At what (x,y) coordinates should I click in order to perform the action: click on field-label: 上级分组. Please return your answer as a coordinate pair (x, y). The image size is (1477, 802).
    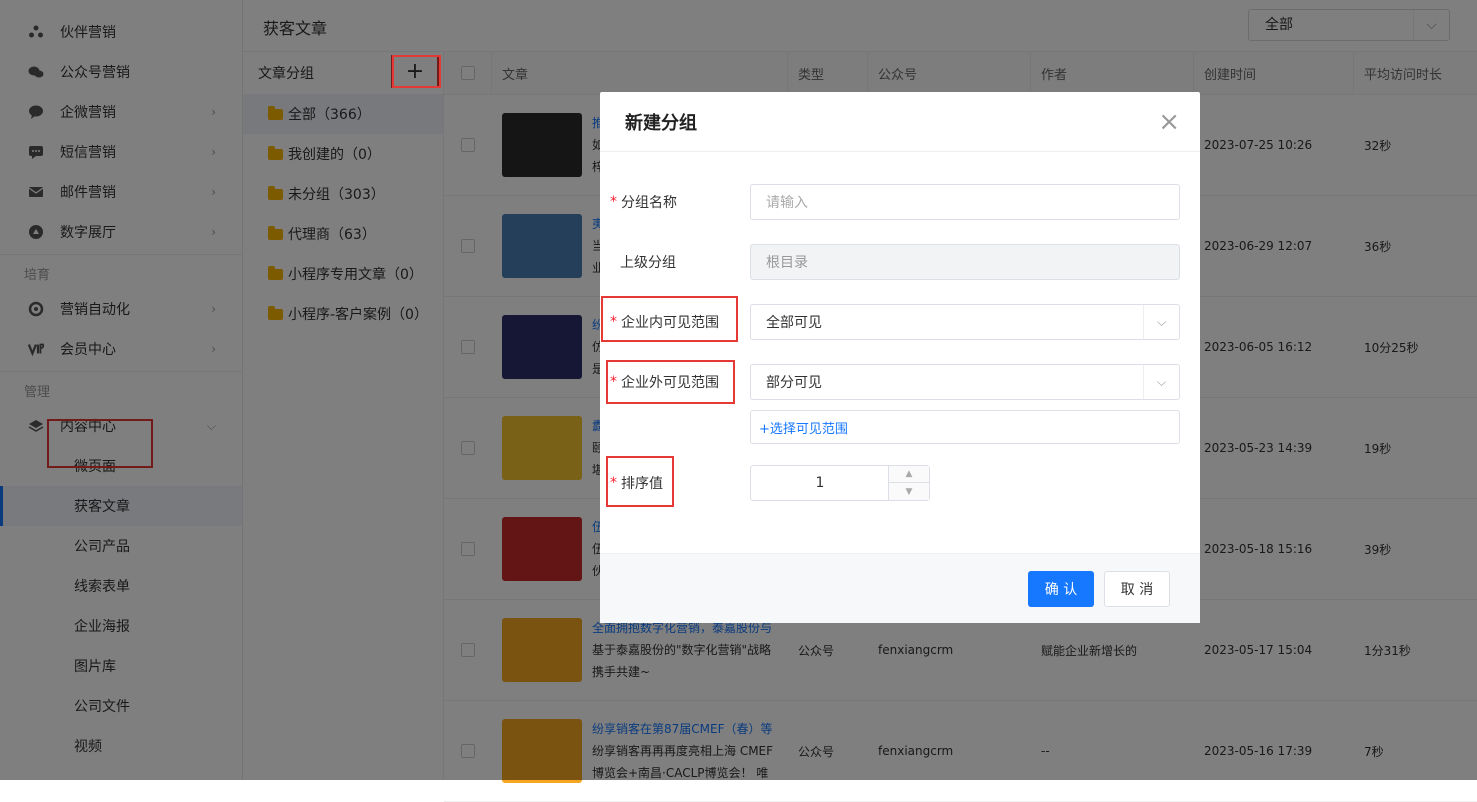
    Looking at the image, I should click on (648, 262).